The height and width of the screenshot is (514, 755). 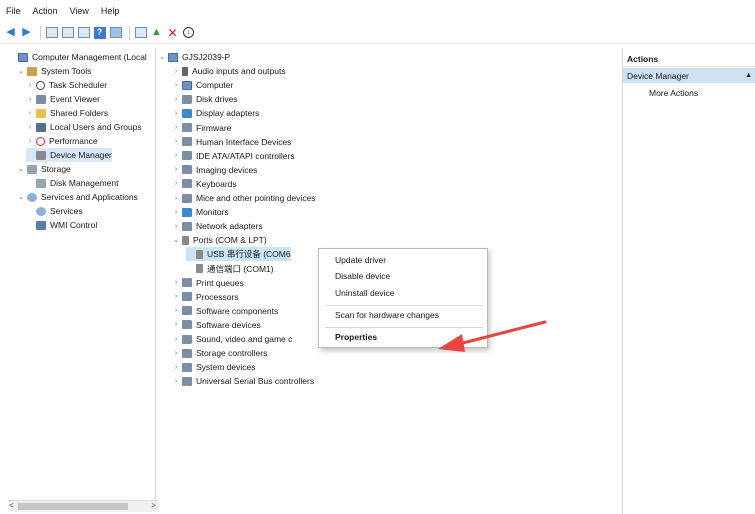 I want to click on device_tree-item: › Universal Serial Bus controllers, so click(x=243, y=381).